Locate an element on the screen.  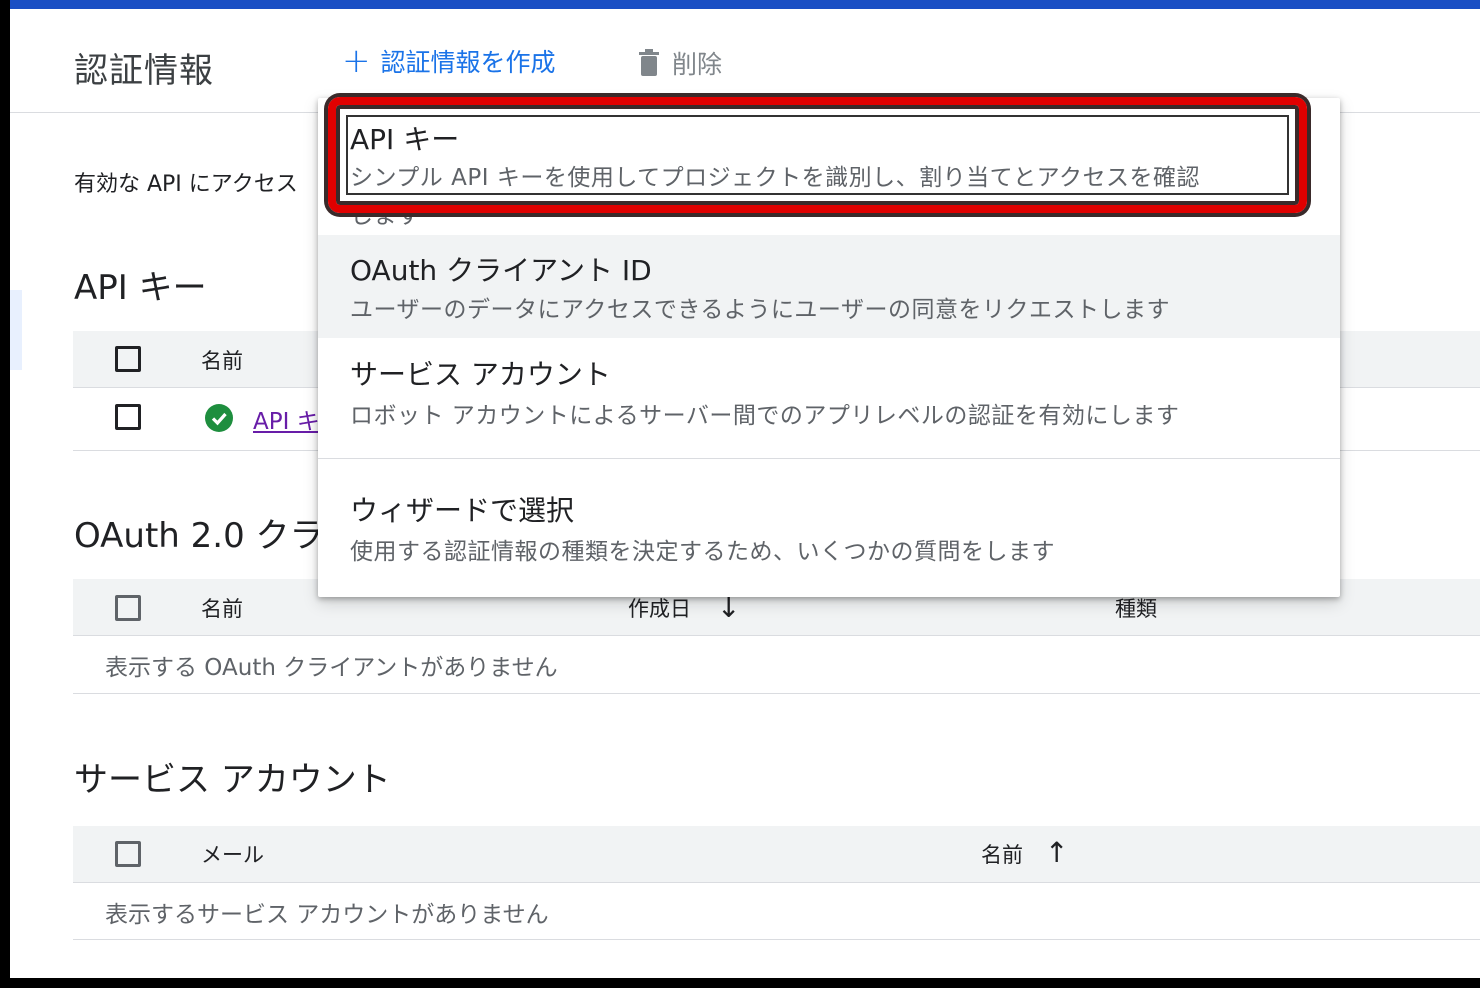
page-description: 有効な API にアクセス is located at coordinates (186, 184).